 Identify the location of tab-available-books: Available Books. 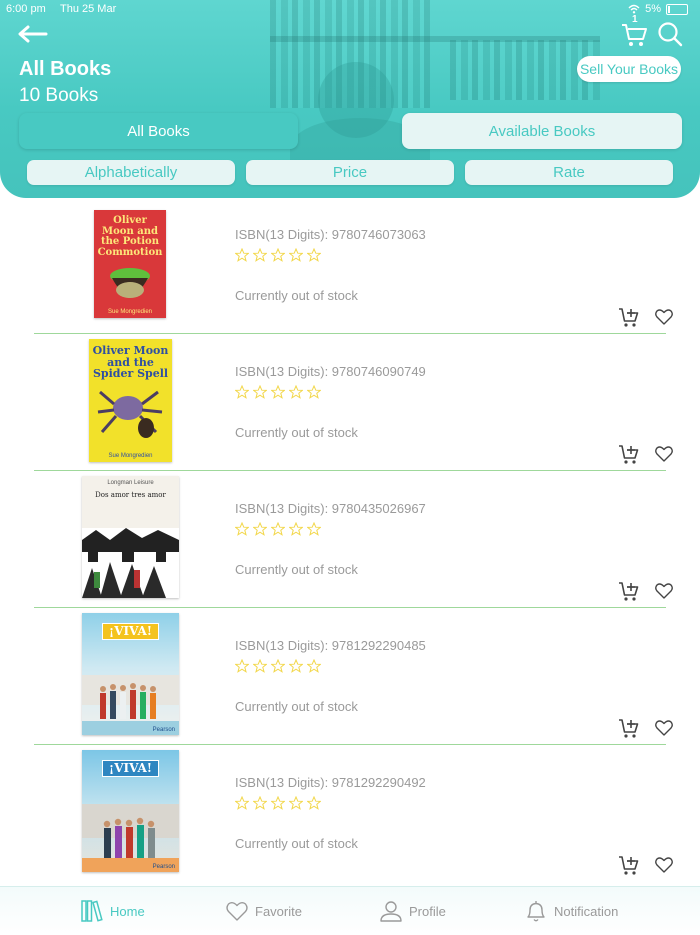
(542, 131).